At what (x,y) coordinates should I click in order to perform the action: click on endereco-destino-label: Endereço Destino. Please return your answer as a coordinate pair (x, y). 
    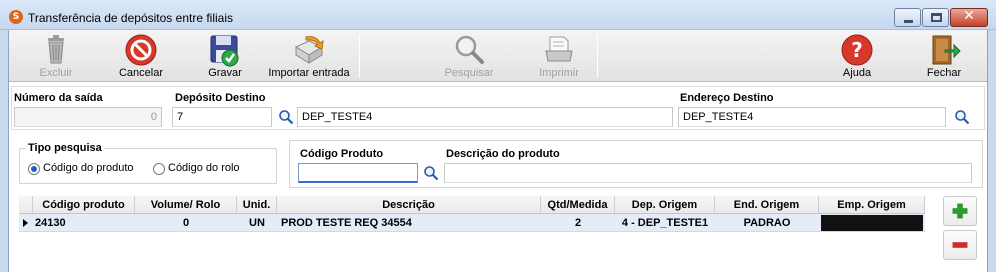
    Looking at the image, I should click on (727, 98).